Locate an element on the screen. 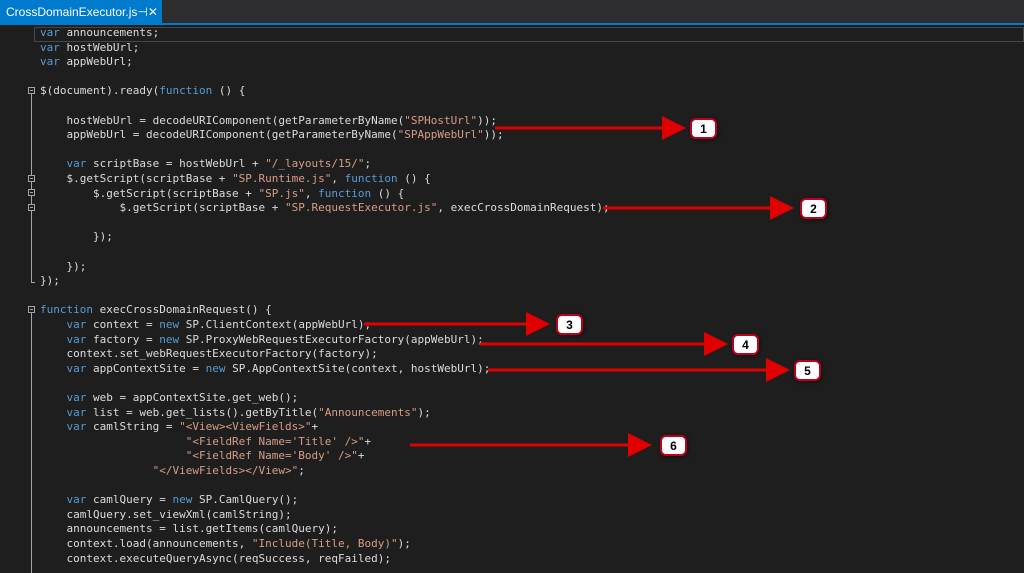 This screenshot has width=1024, height=573. callout-badge-5: 5 is located at coordinates (807, 370).